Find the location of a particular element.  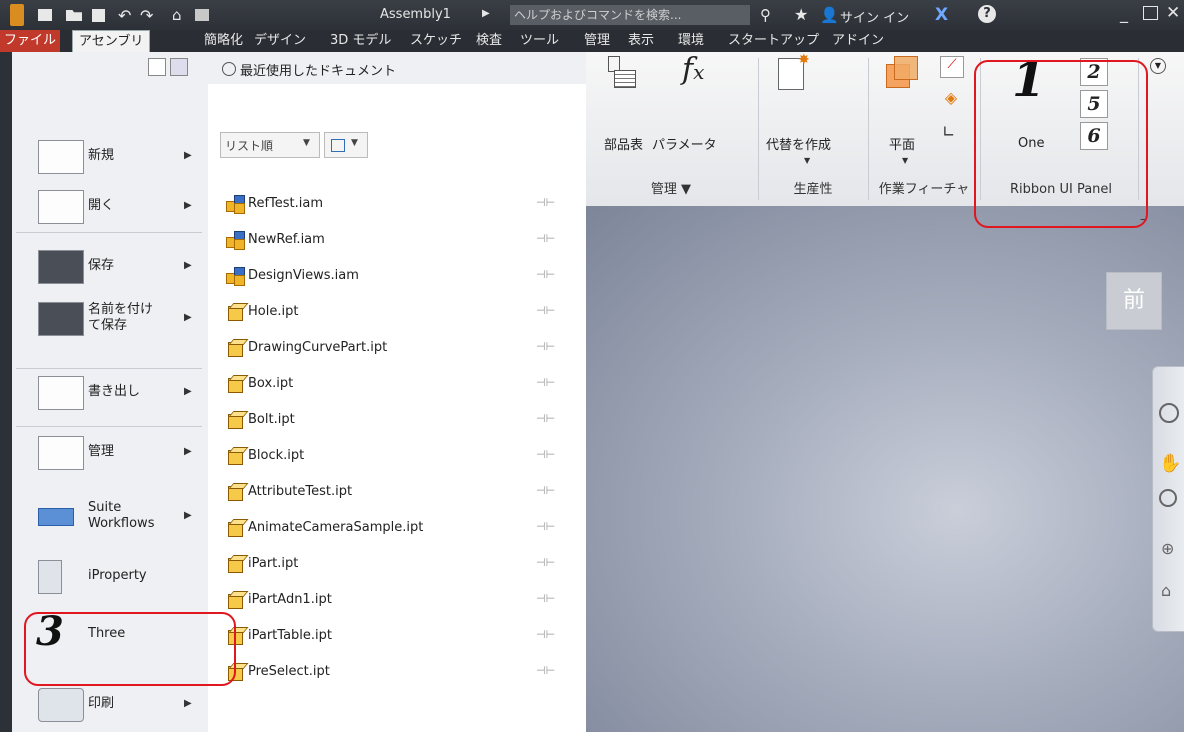

plane-button: 平面 is located at coordinates (902, 143).